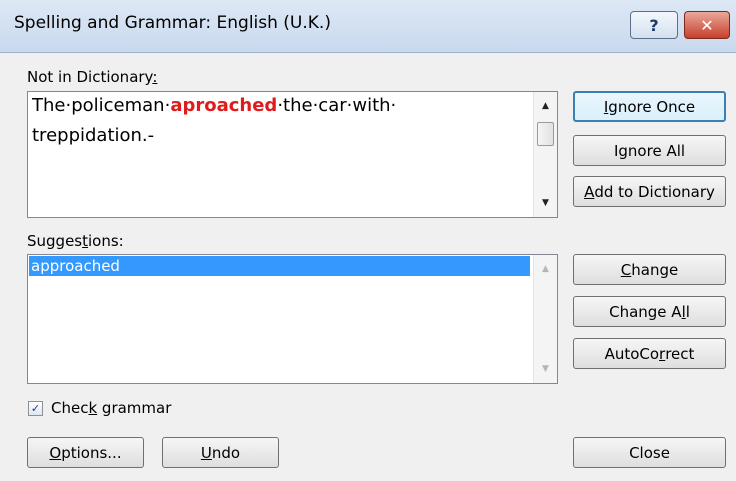 The image size is (736, 481). I want to click on title-bar: Spelling and Grammar: English (U.K.) ? ✕, so click(368, 26).